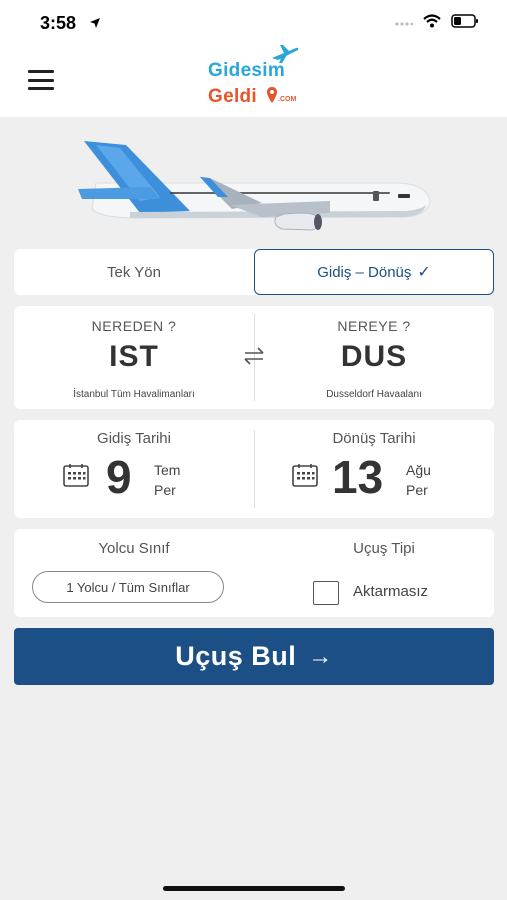  I want to click on tab-one-way-label: Tek Yön, so click(134, 272).